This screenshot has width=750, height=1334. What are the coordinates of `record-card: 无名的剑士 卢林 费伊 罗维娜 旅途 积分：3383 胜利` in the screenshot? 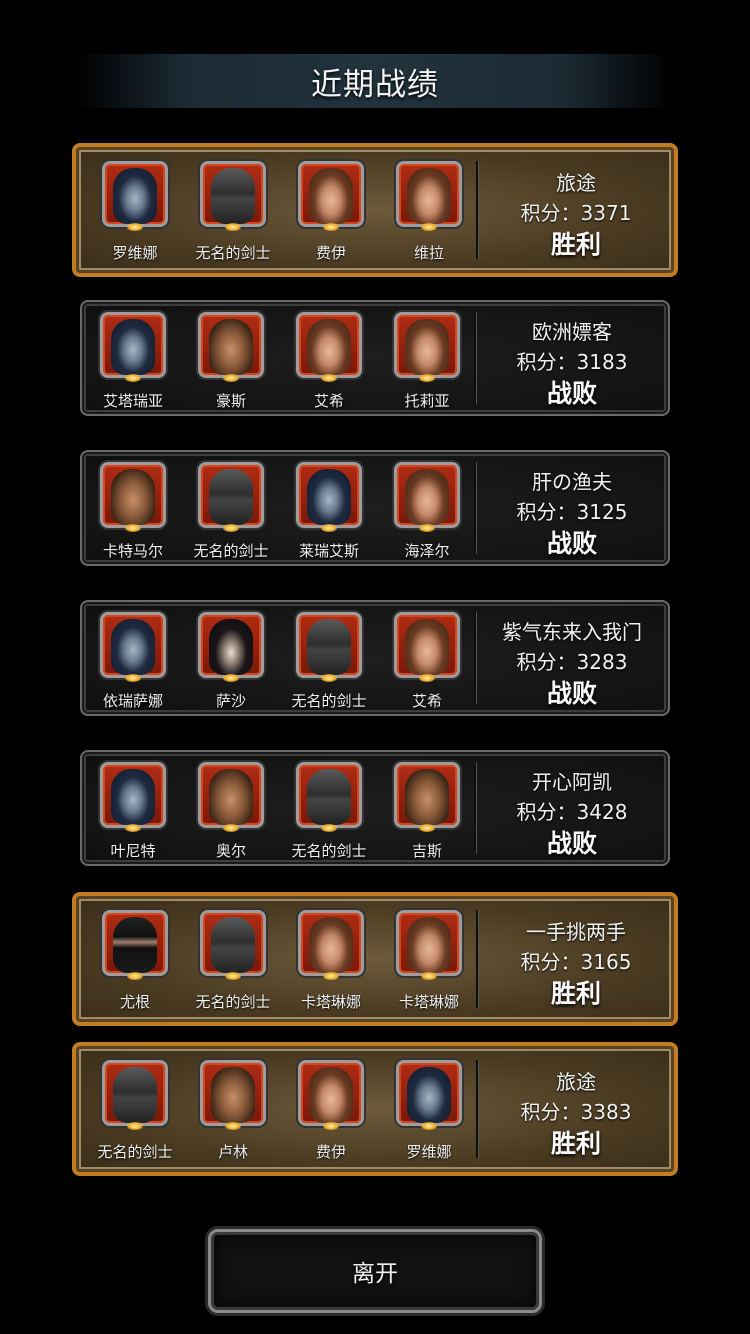 It's located at (375, 1109).